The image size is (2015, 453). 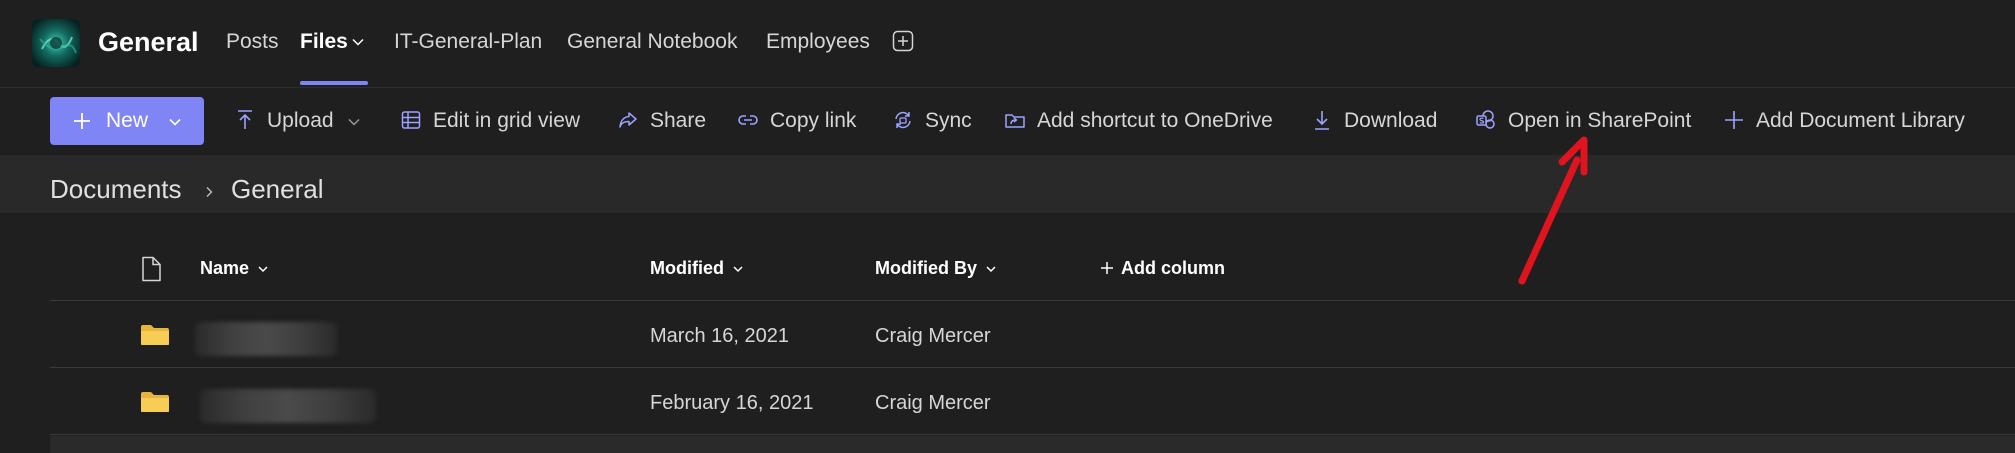 I want to click on edit-grid-view-label: Edit in grid view, so click(x=507, y=120).